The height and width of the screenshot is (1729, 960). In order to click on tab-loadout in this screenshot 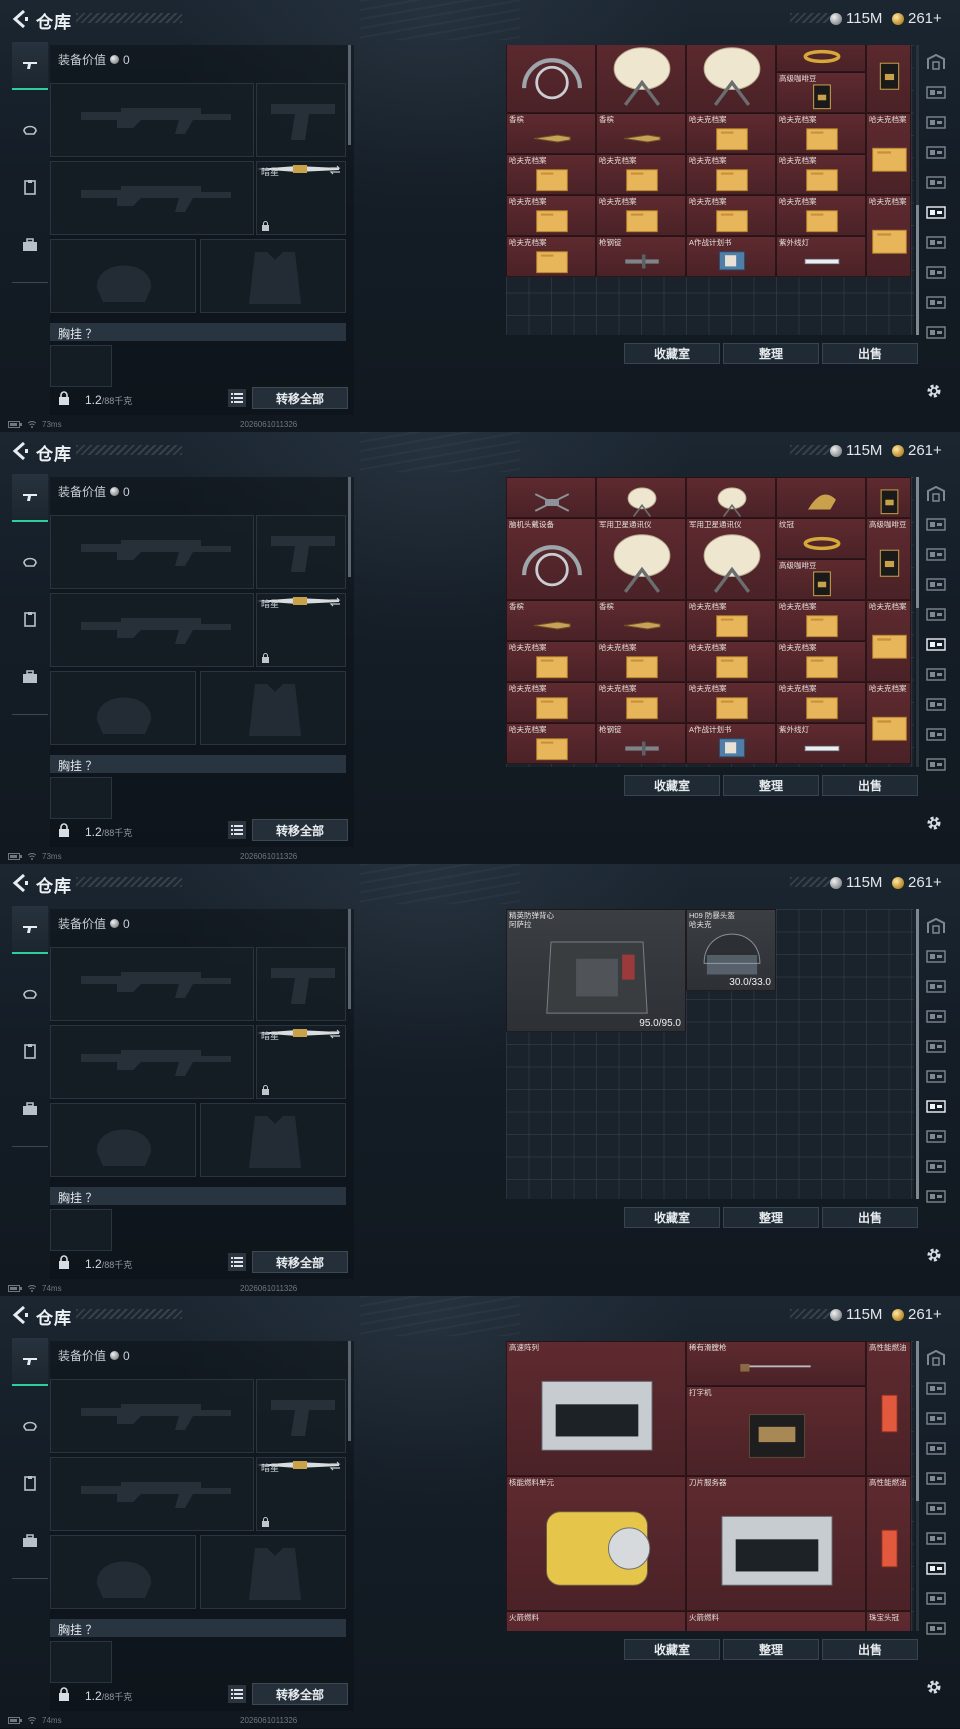, I will do `click(30, 1051)`.